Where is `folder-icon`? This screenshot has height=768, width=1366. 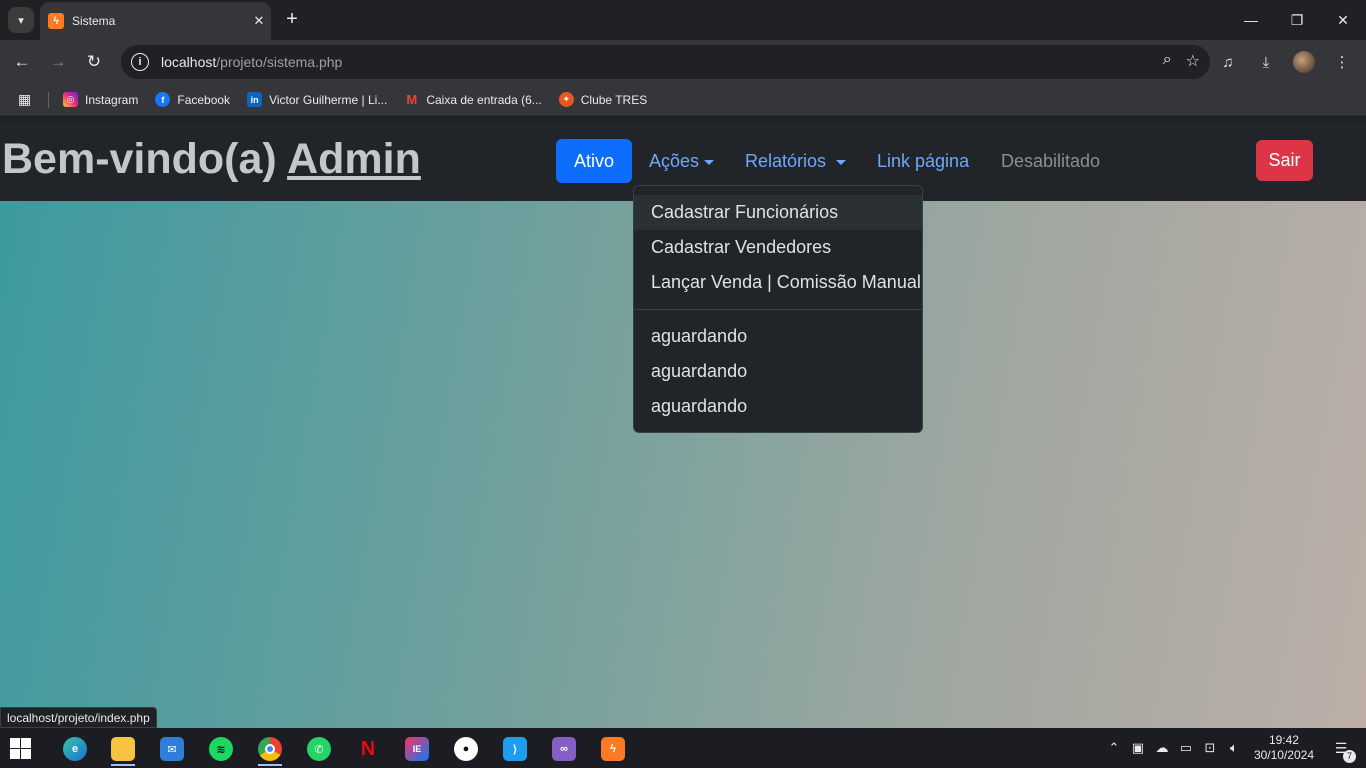
folder-icon is located at coordinates (123, 749).